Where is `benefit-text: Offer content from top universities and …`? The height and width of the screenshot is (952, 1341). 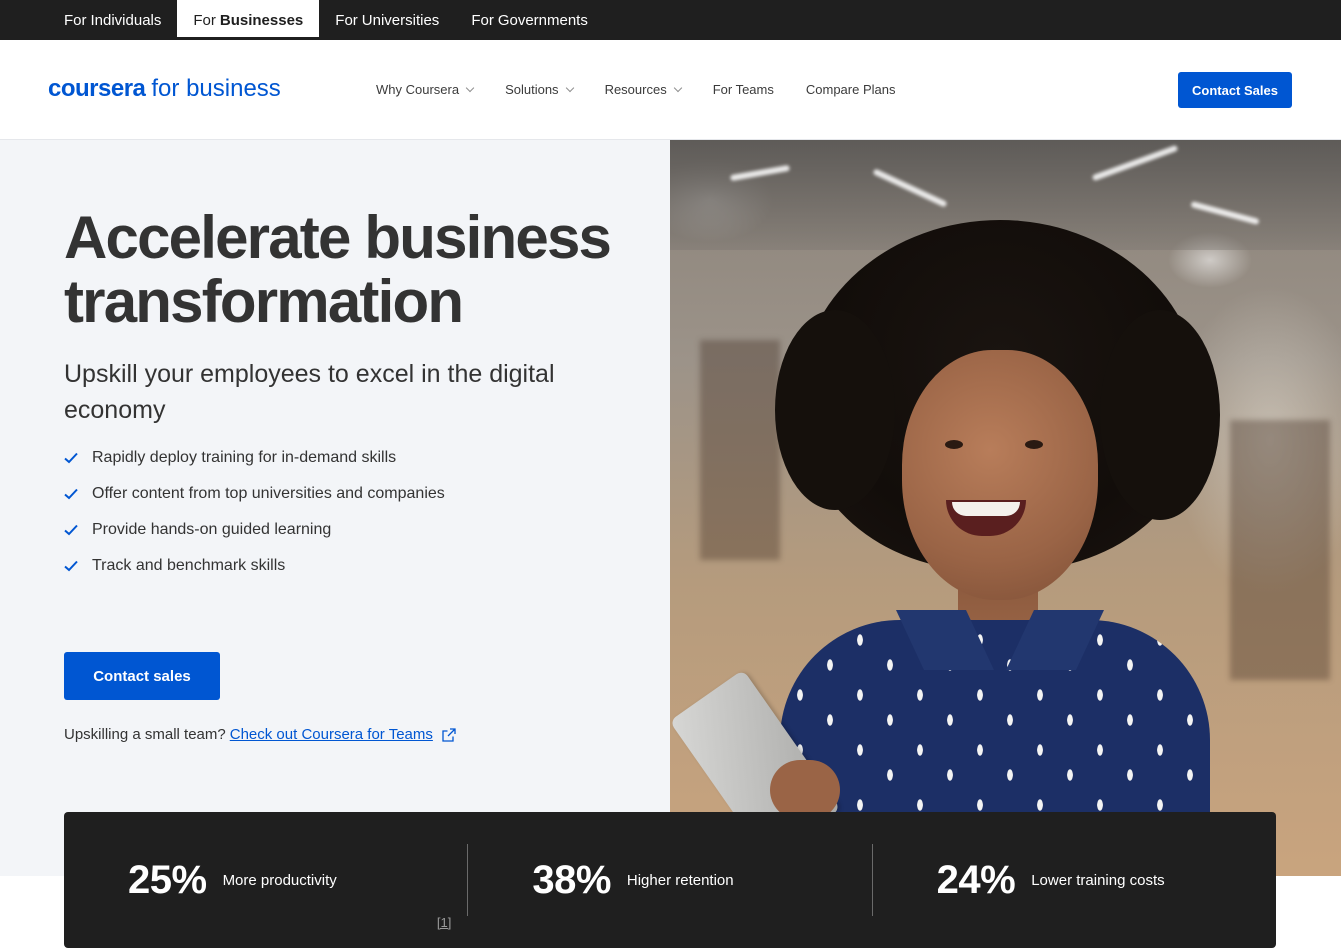
benefit-text: Offer content from top universities and … is located at coordinates (268, 493).